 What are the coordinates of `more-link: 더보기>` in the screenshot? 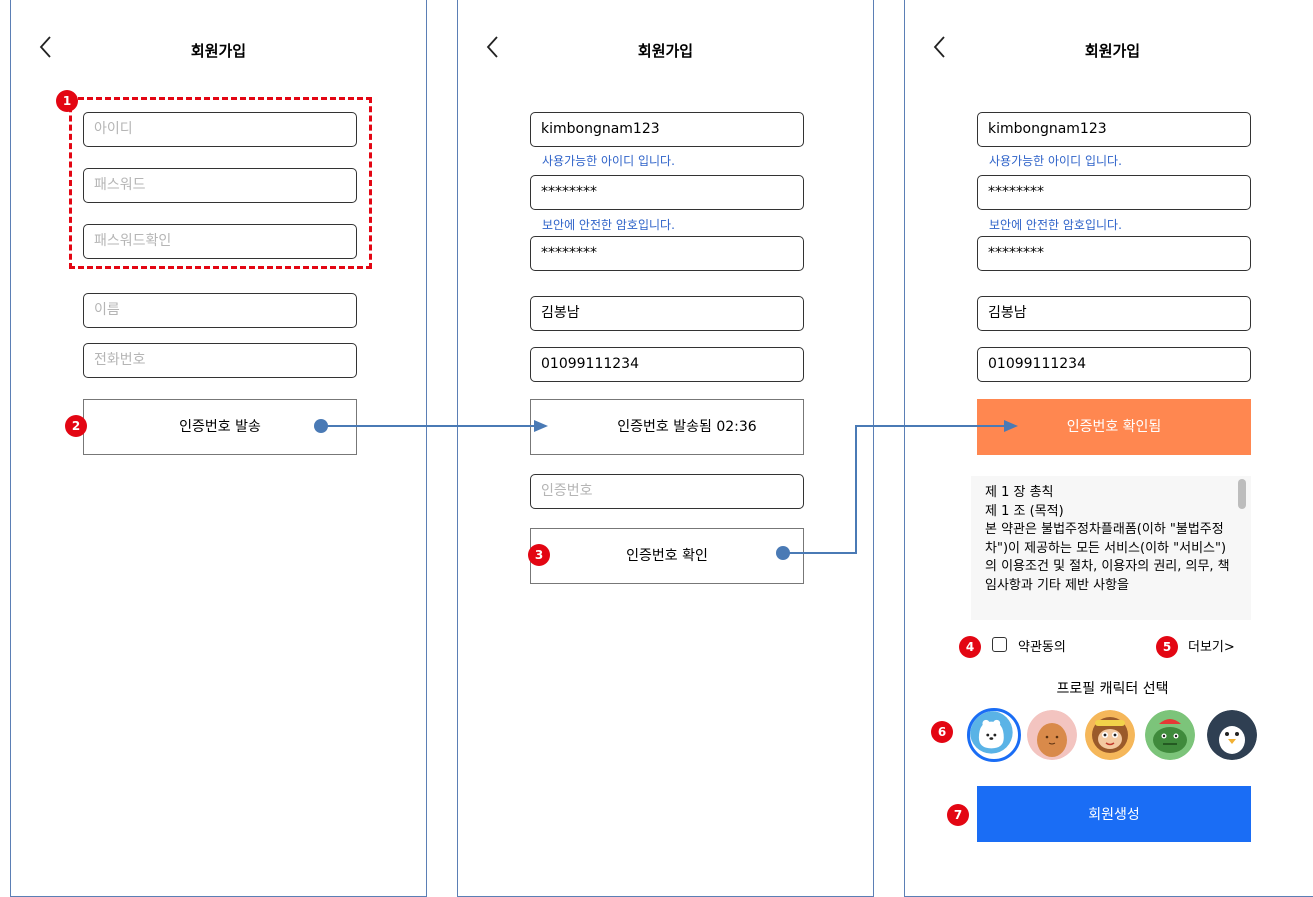 It's located at (1211, 645).